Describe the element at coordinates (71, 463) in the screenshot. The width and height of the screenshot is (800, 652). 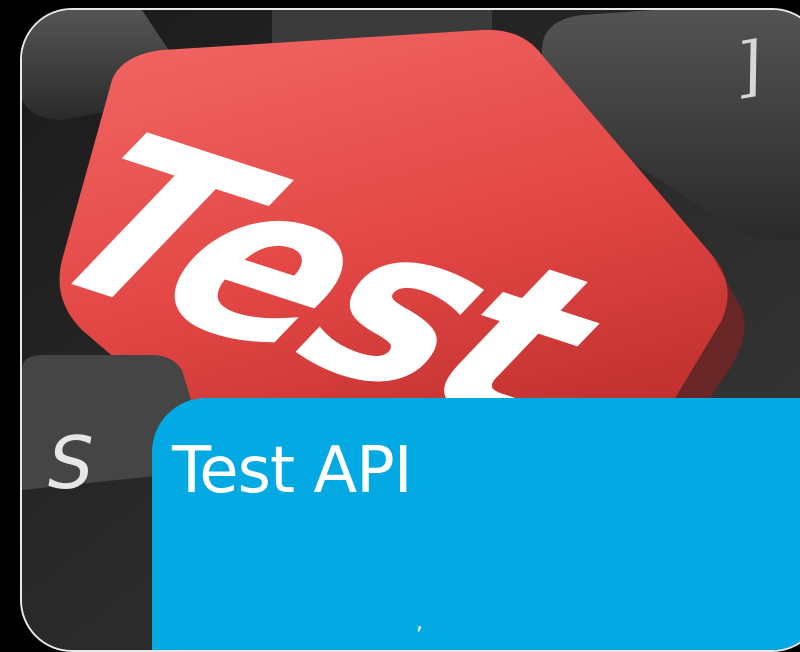
I see `key-left-fragment: S` at that location.